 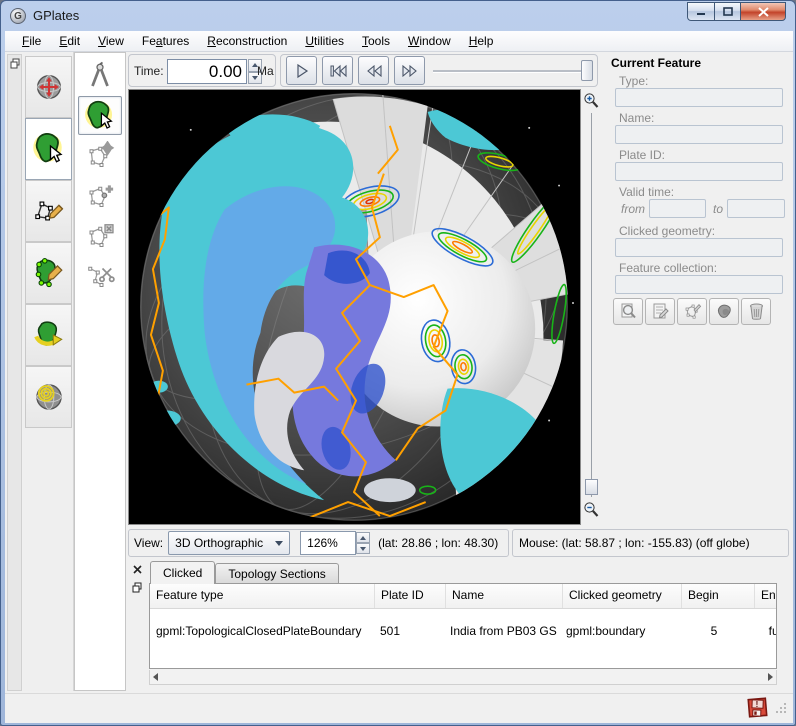 What do you see at coordinates (137, 569) in the screenshot?
I see `dock-close-button` at bounding box center [137, 569].